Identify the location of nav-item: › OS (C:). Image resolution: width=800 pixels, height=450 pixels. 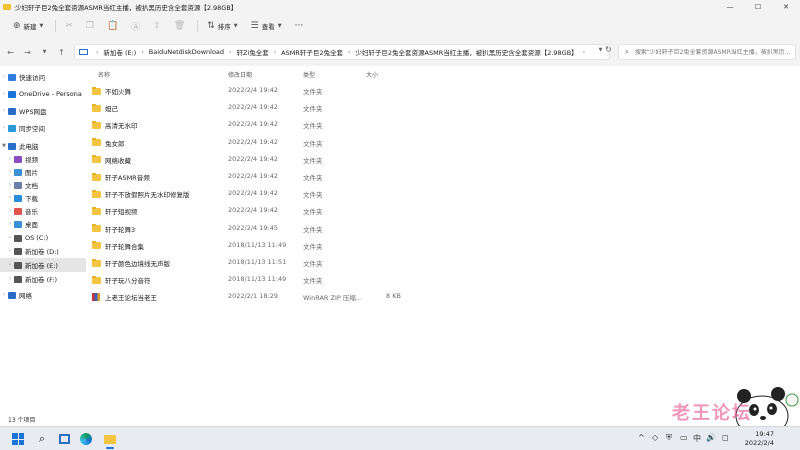
(43, 238).